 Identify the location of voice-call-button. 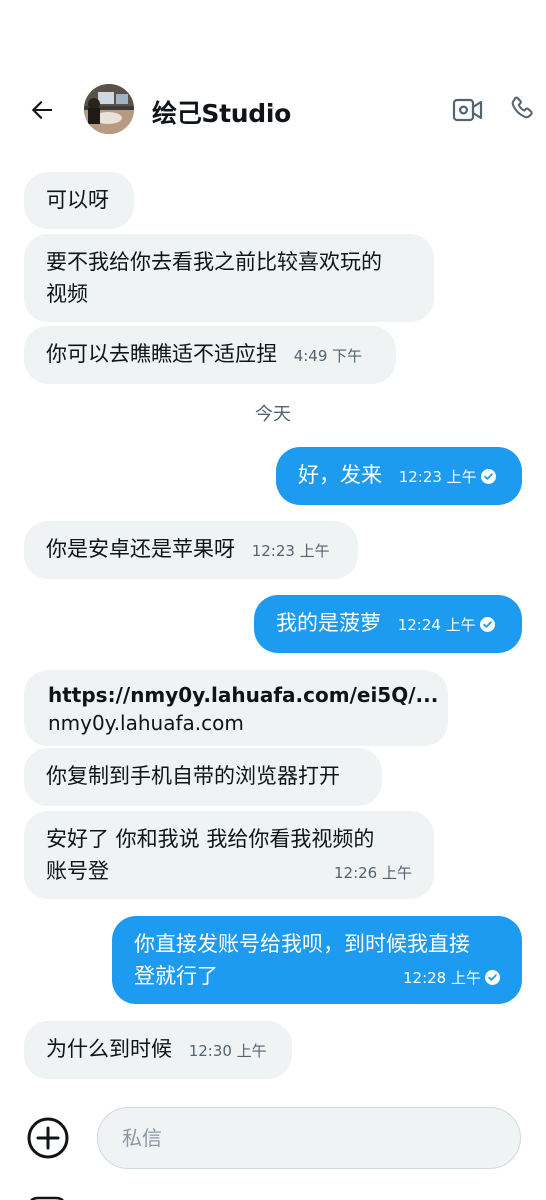
(522, 109).